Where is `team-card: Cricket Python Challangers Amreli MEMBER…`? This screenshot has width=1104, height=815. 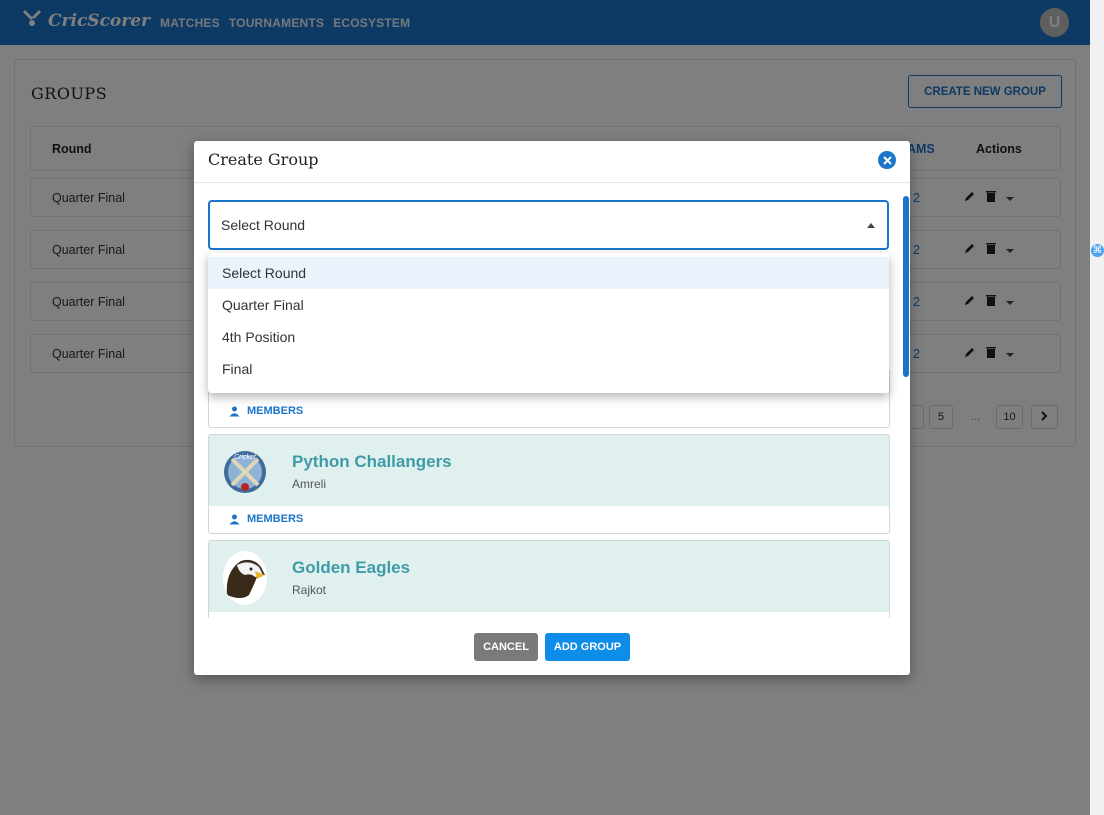
team-card: Cricket Python Challangers Amreli MEMBER… is located at coordinates (549, 484).